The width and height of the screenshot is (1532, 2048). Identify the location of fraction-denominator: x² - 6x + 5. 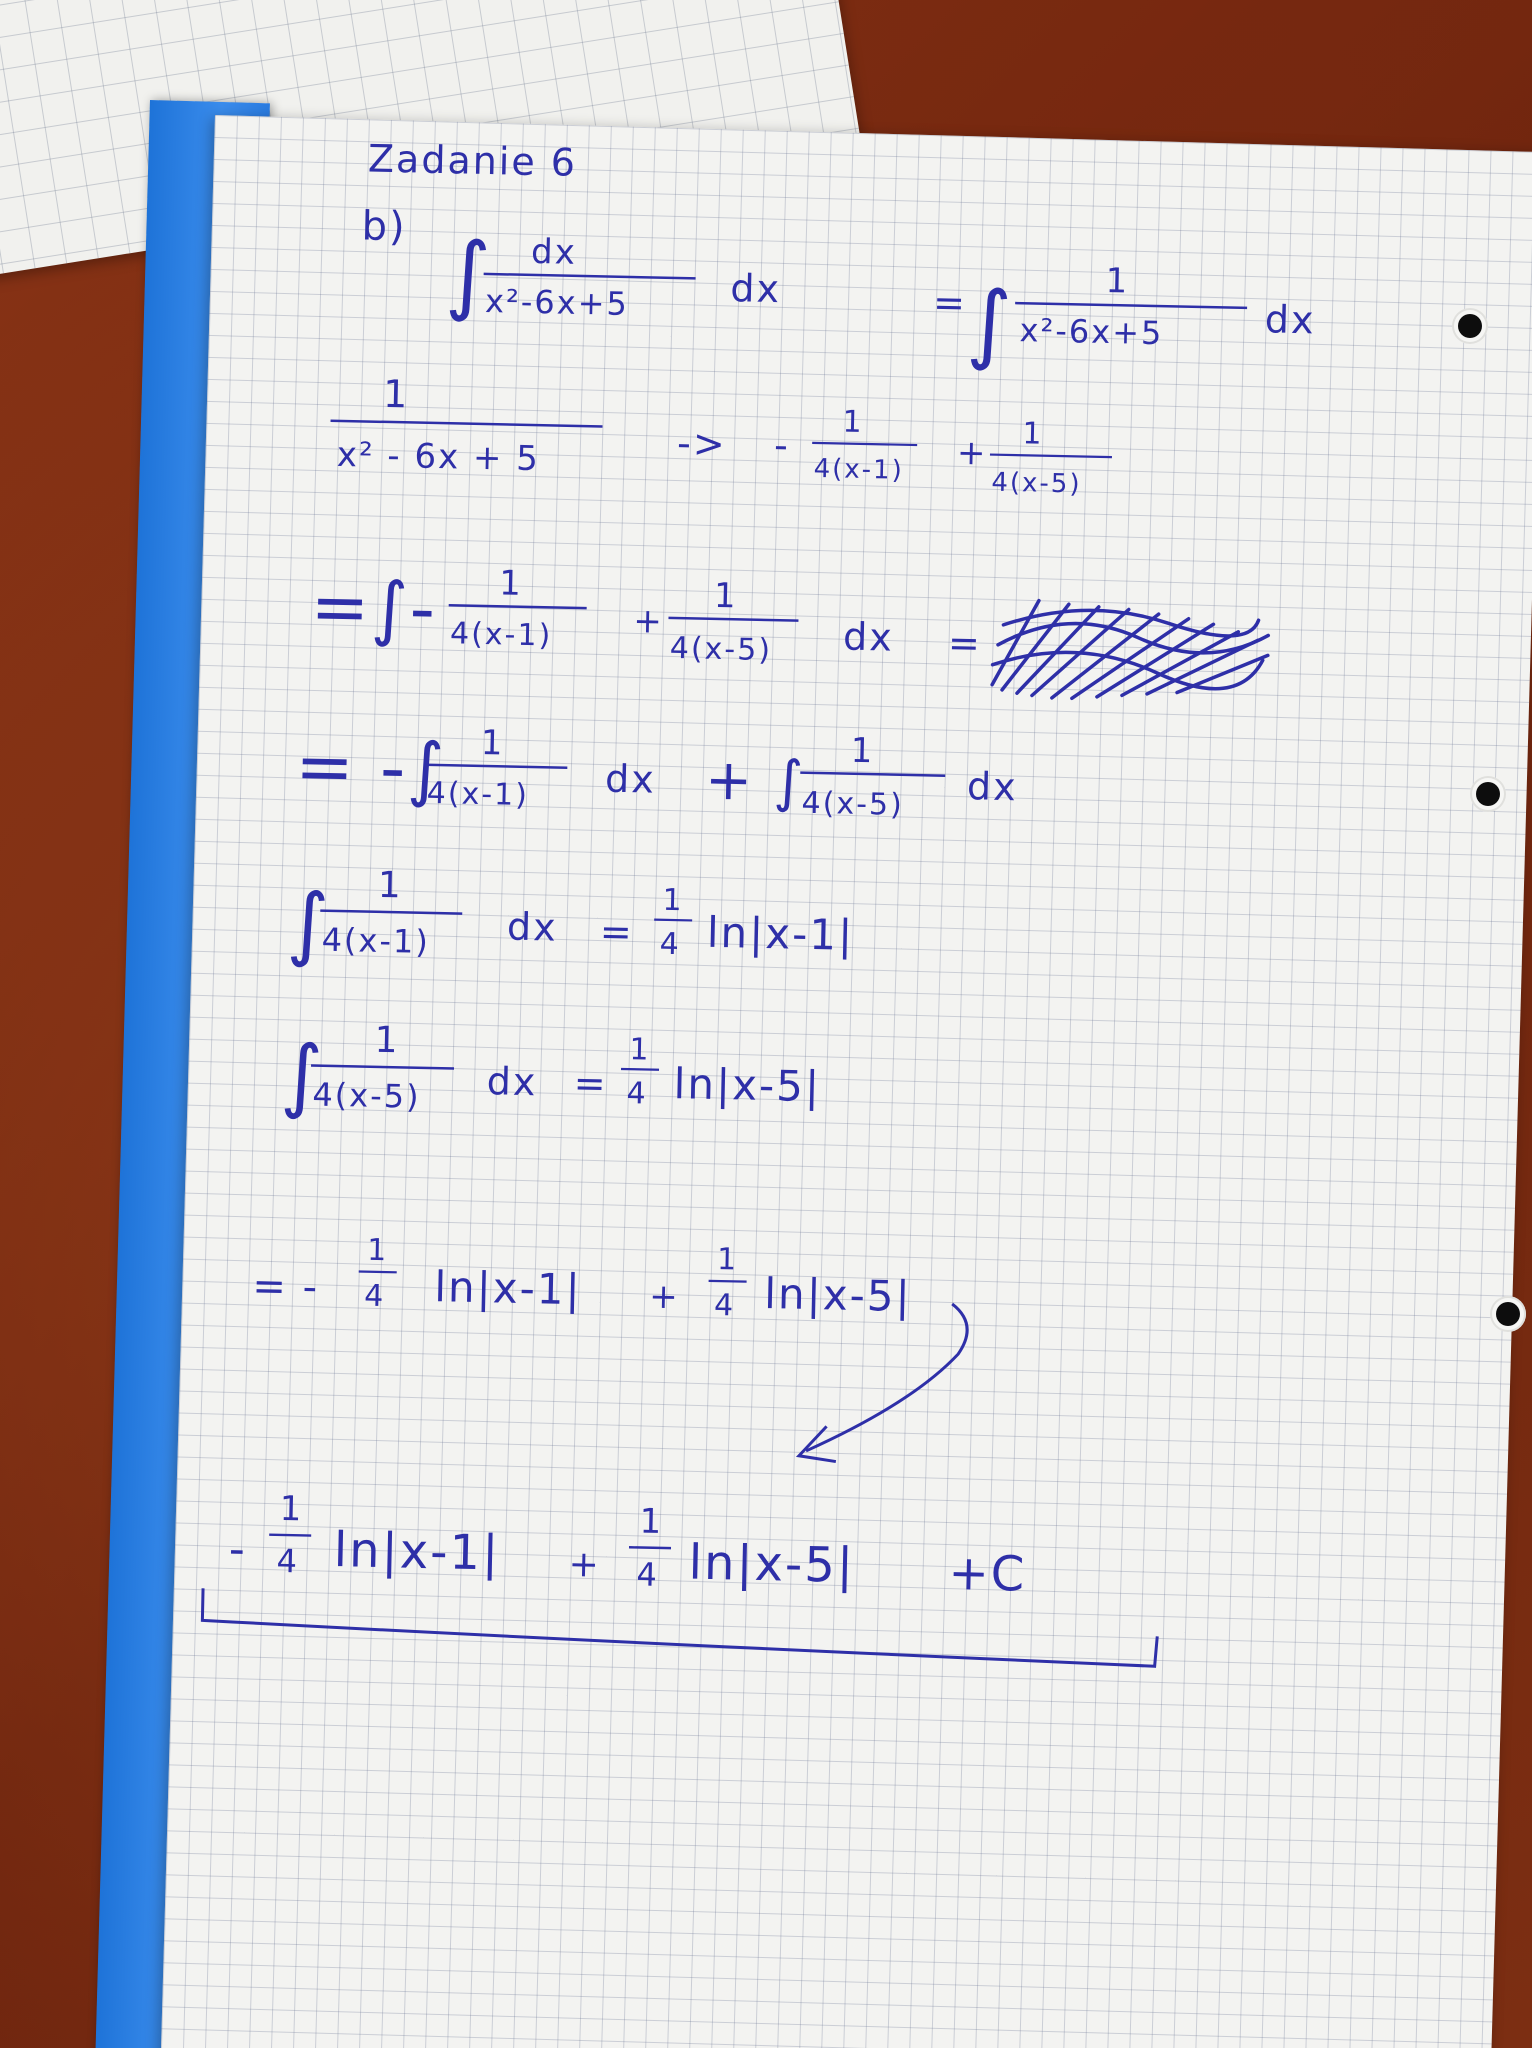
(438, 457).